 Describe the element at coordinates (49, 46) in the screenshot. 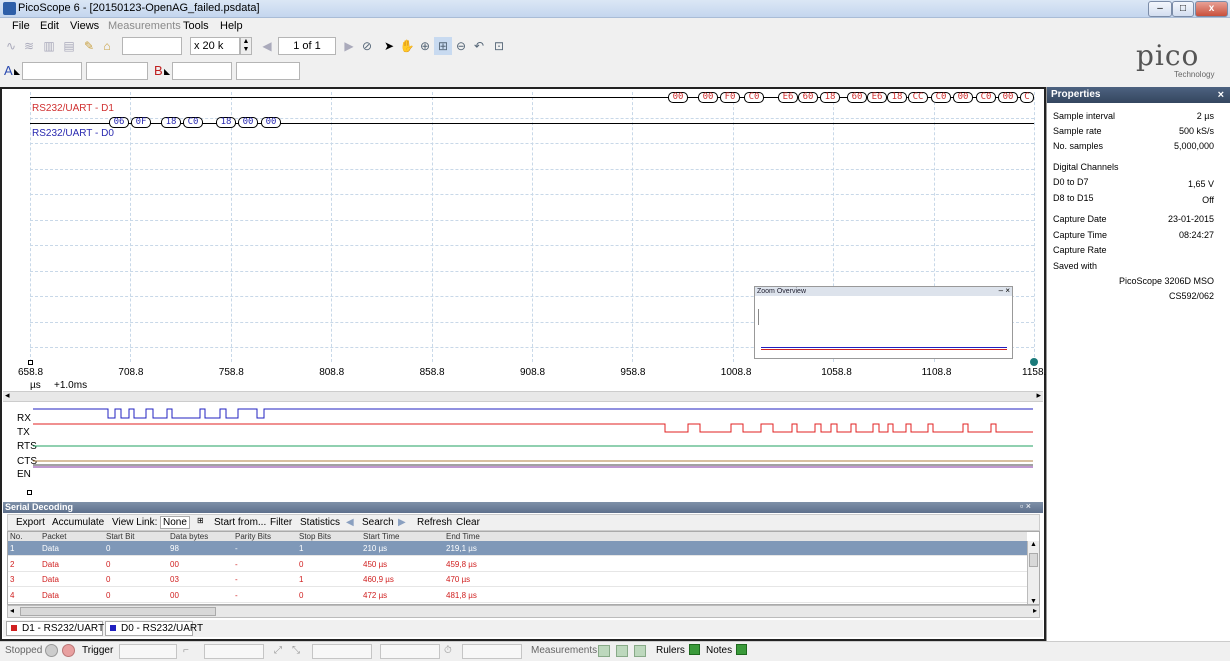

I see `spectrum-mode-icon: ▥` at that location.